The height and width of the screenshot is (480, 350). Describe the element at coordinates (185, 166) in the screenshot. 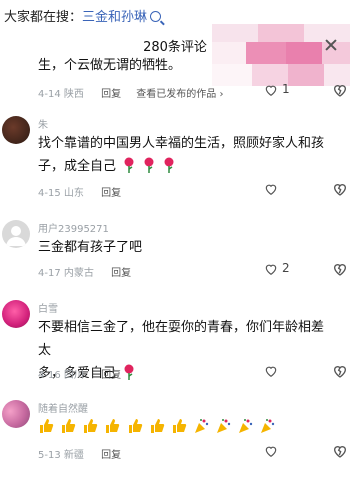

I see `comment-text-line-2: 子，成全自己` at that location.